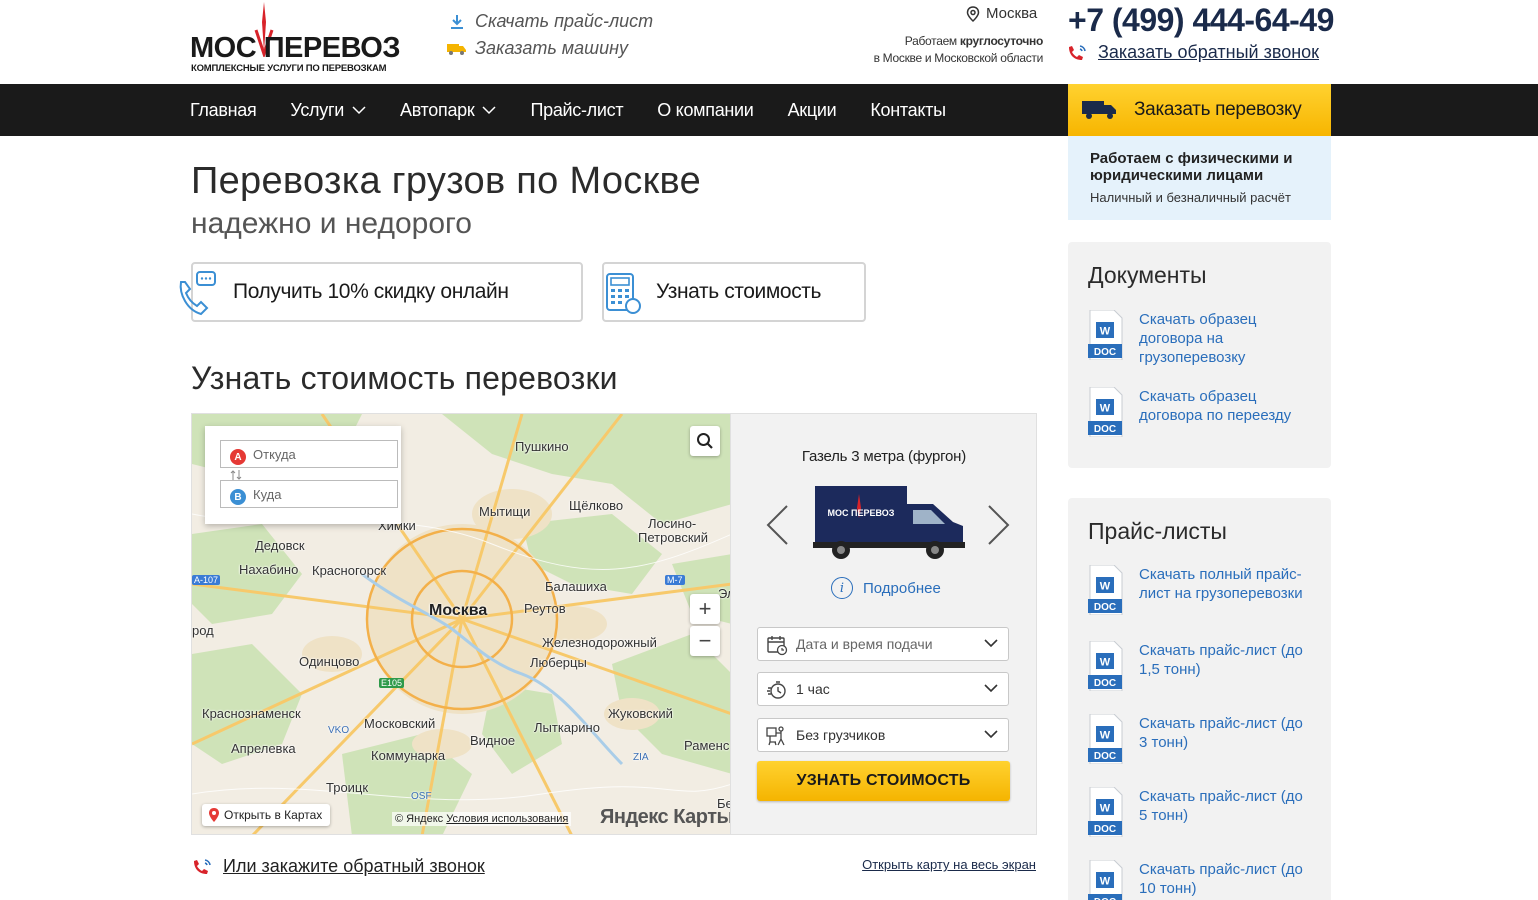  I want to click on callback-link: Заказать обратный звонок, so click(1192, 52).